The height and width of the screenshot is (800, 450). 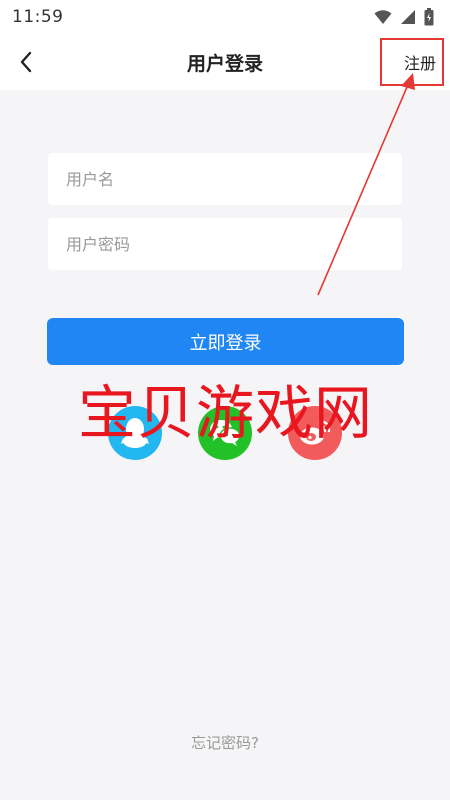 What do you see at coordinates (412, 62) in the screenshot?
I see `register-highlight-box` at bounding box center [412, 62].